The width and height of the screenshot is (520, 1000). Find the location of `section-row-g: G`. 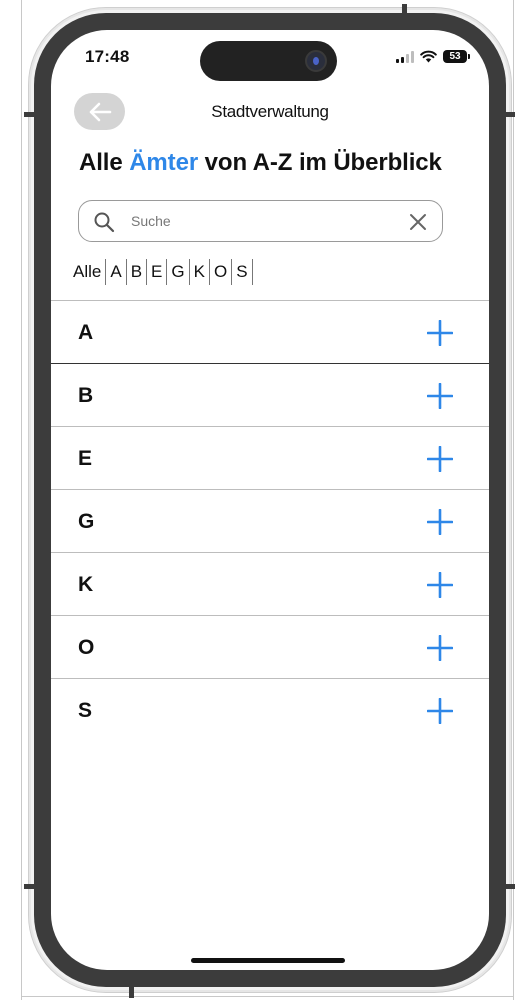

section-row-g: G is located at coordinates (270, 520).